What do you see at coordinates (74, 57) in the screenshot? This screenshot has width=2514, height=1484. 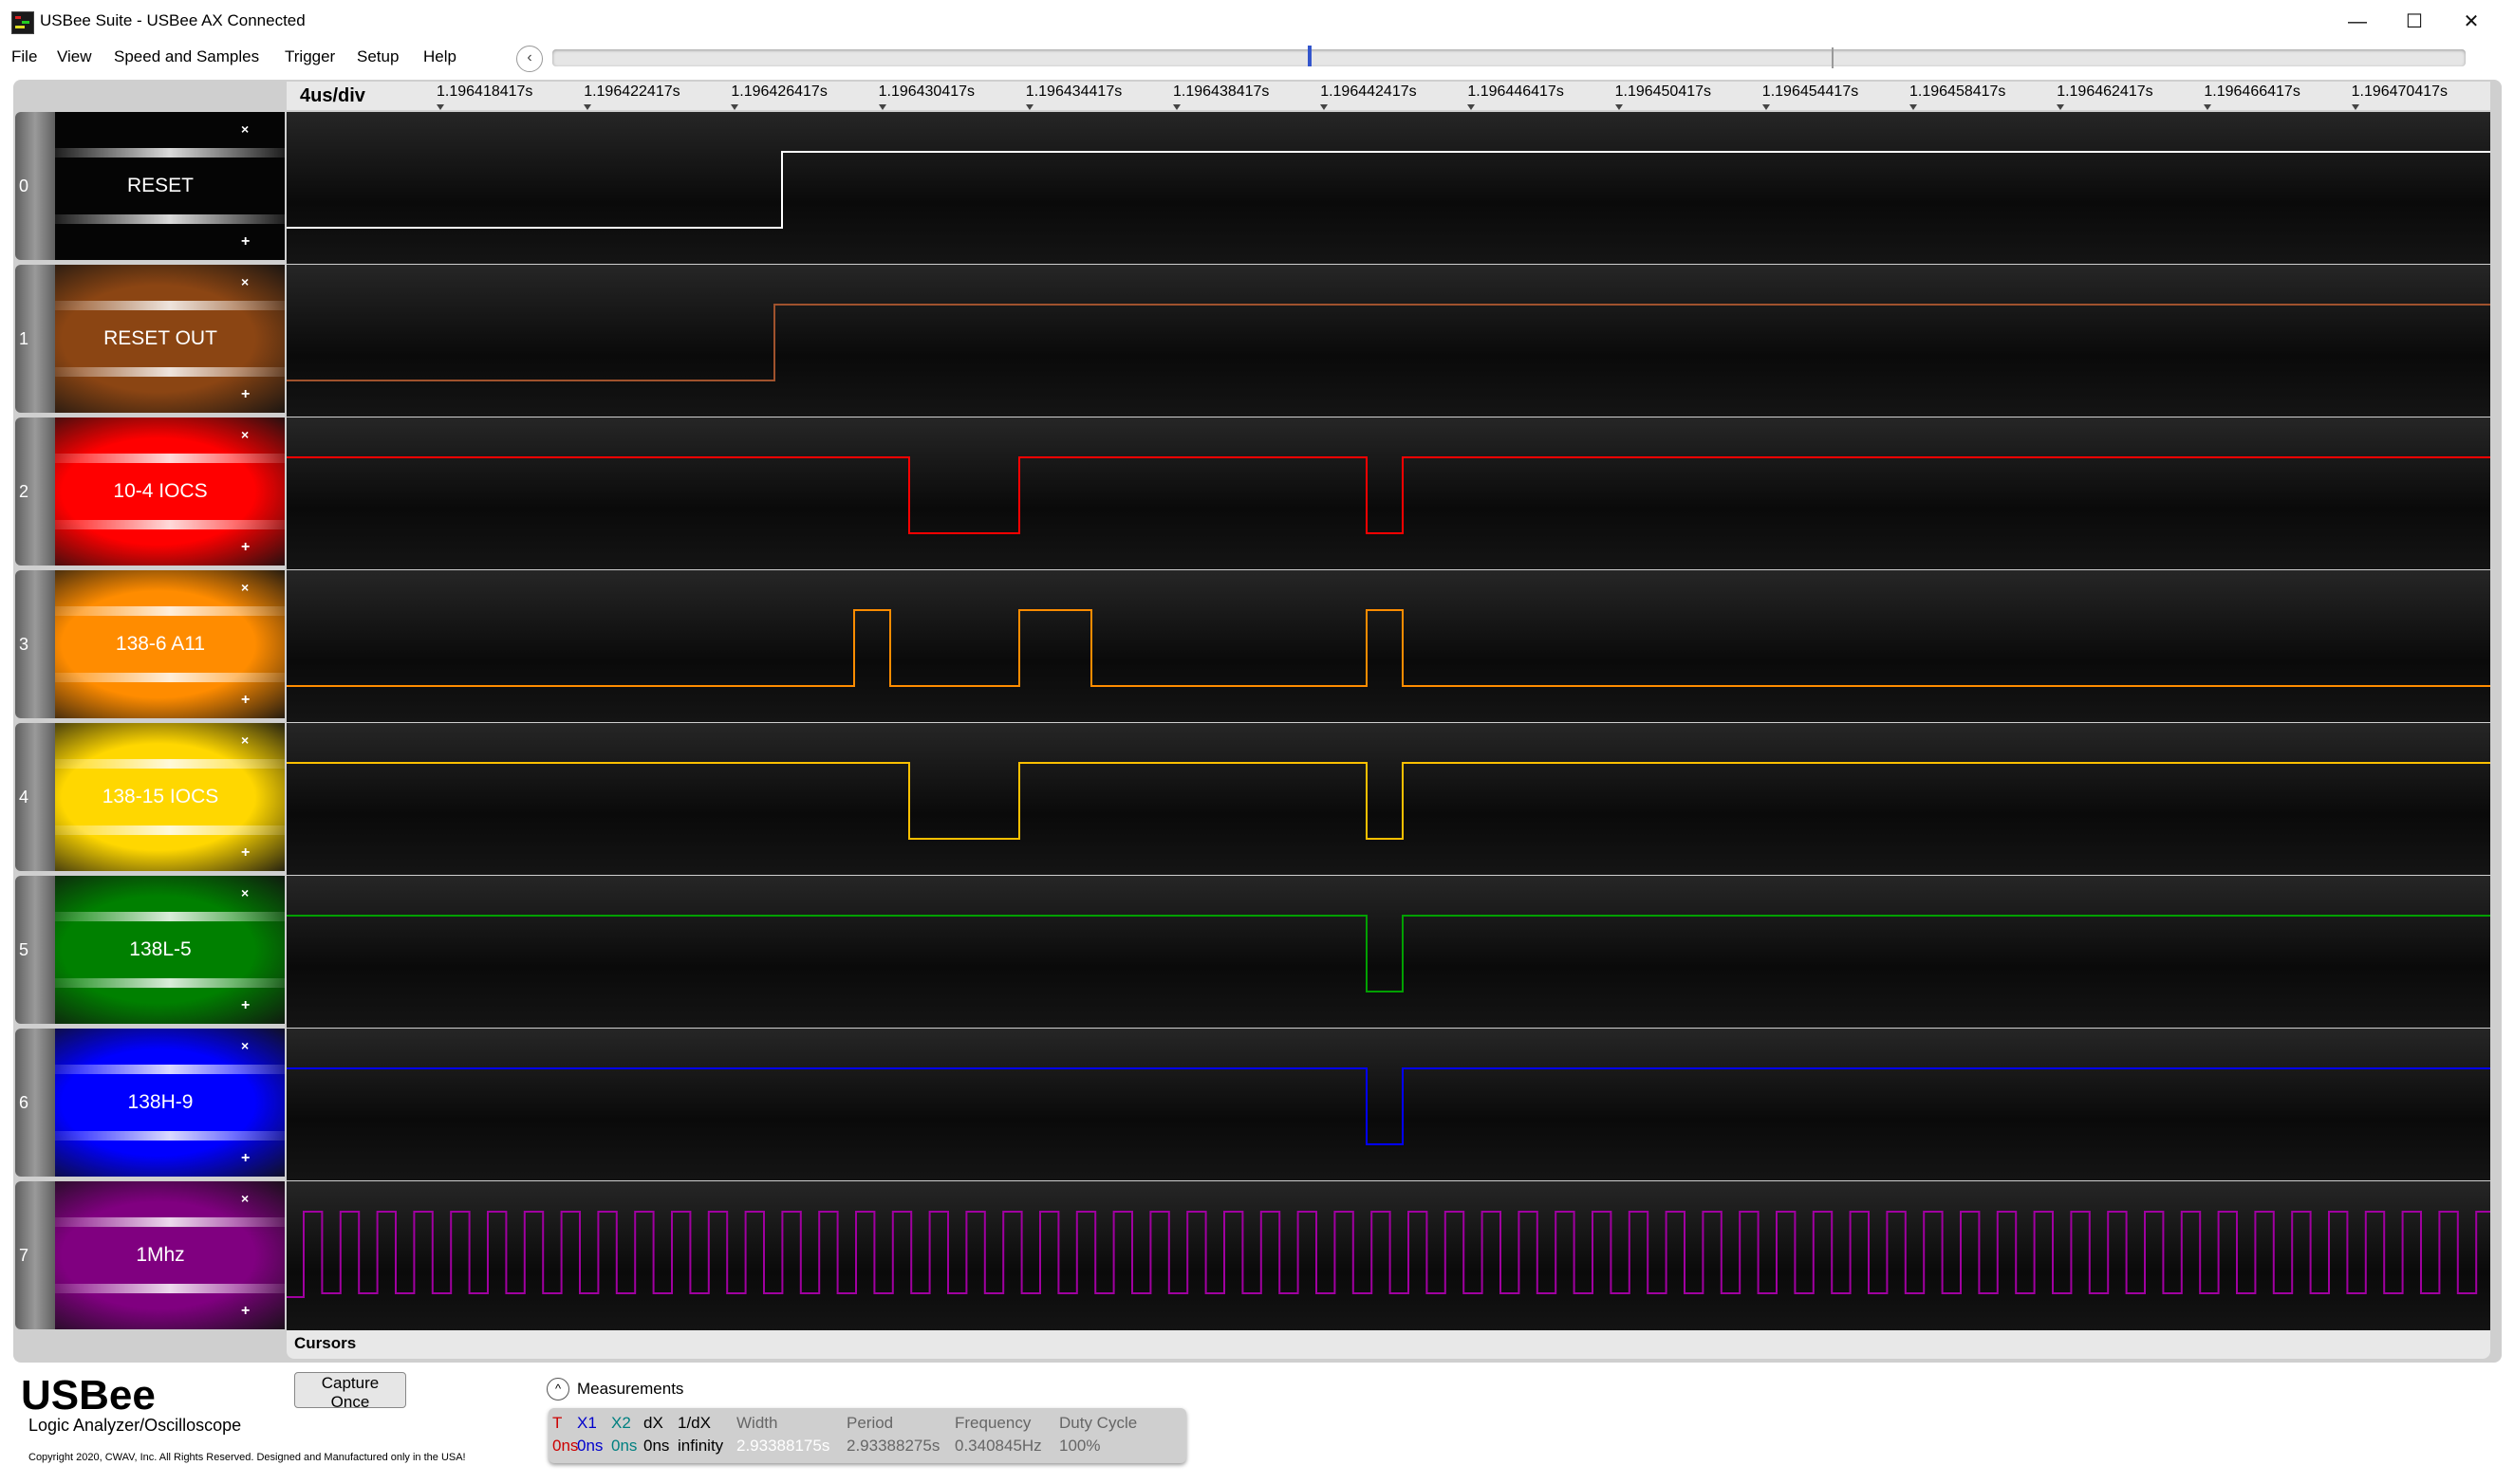 I see `menu-view: View` at bounding box center [74, 57].